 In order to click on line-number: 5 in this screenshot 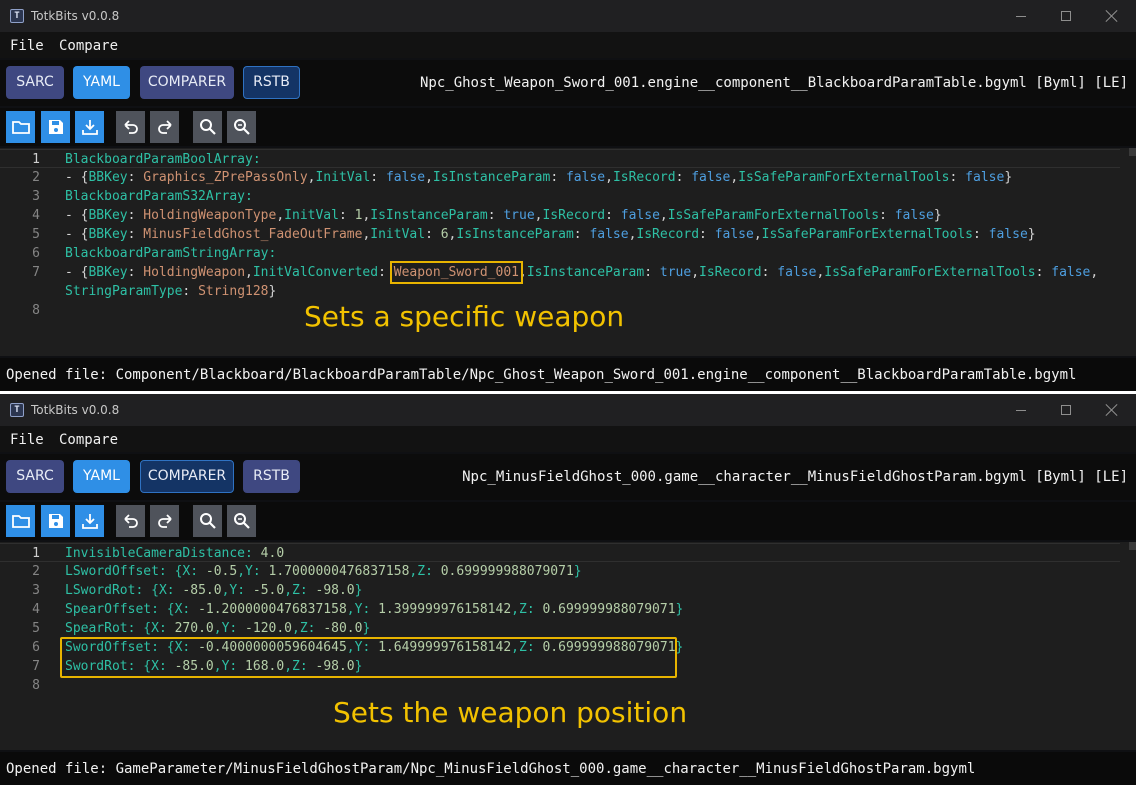, I will do `click(36, 628)`.